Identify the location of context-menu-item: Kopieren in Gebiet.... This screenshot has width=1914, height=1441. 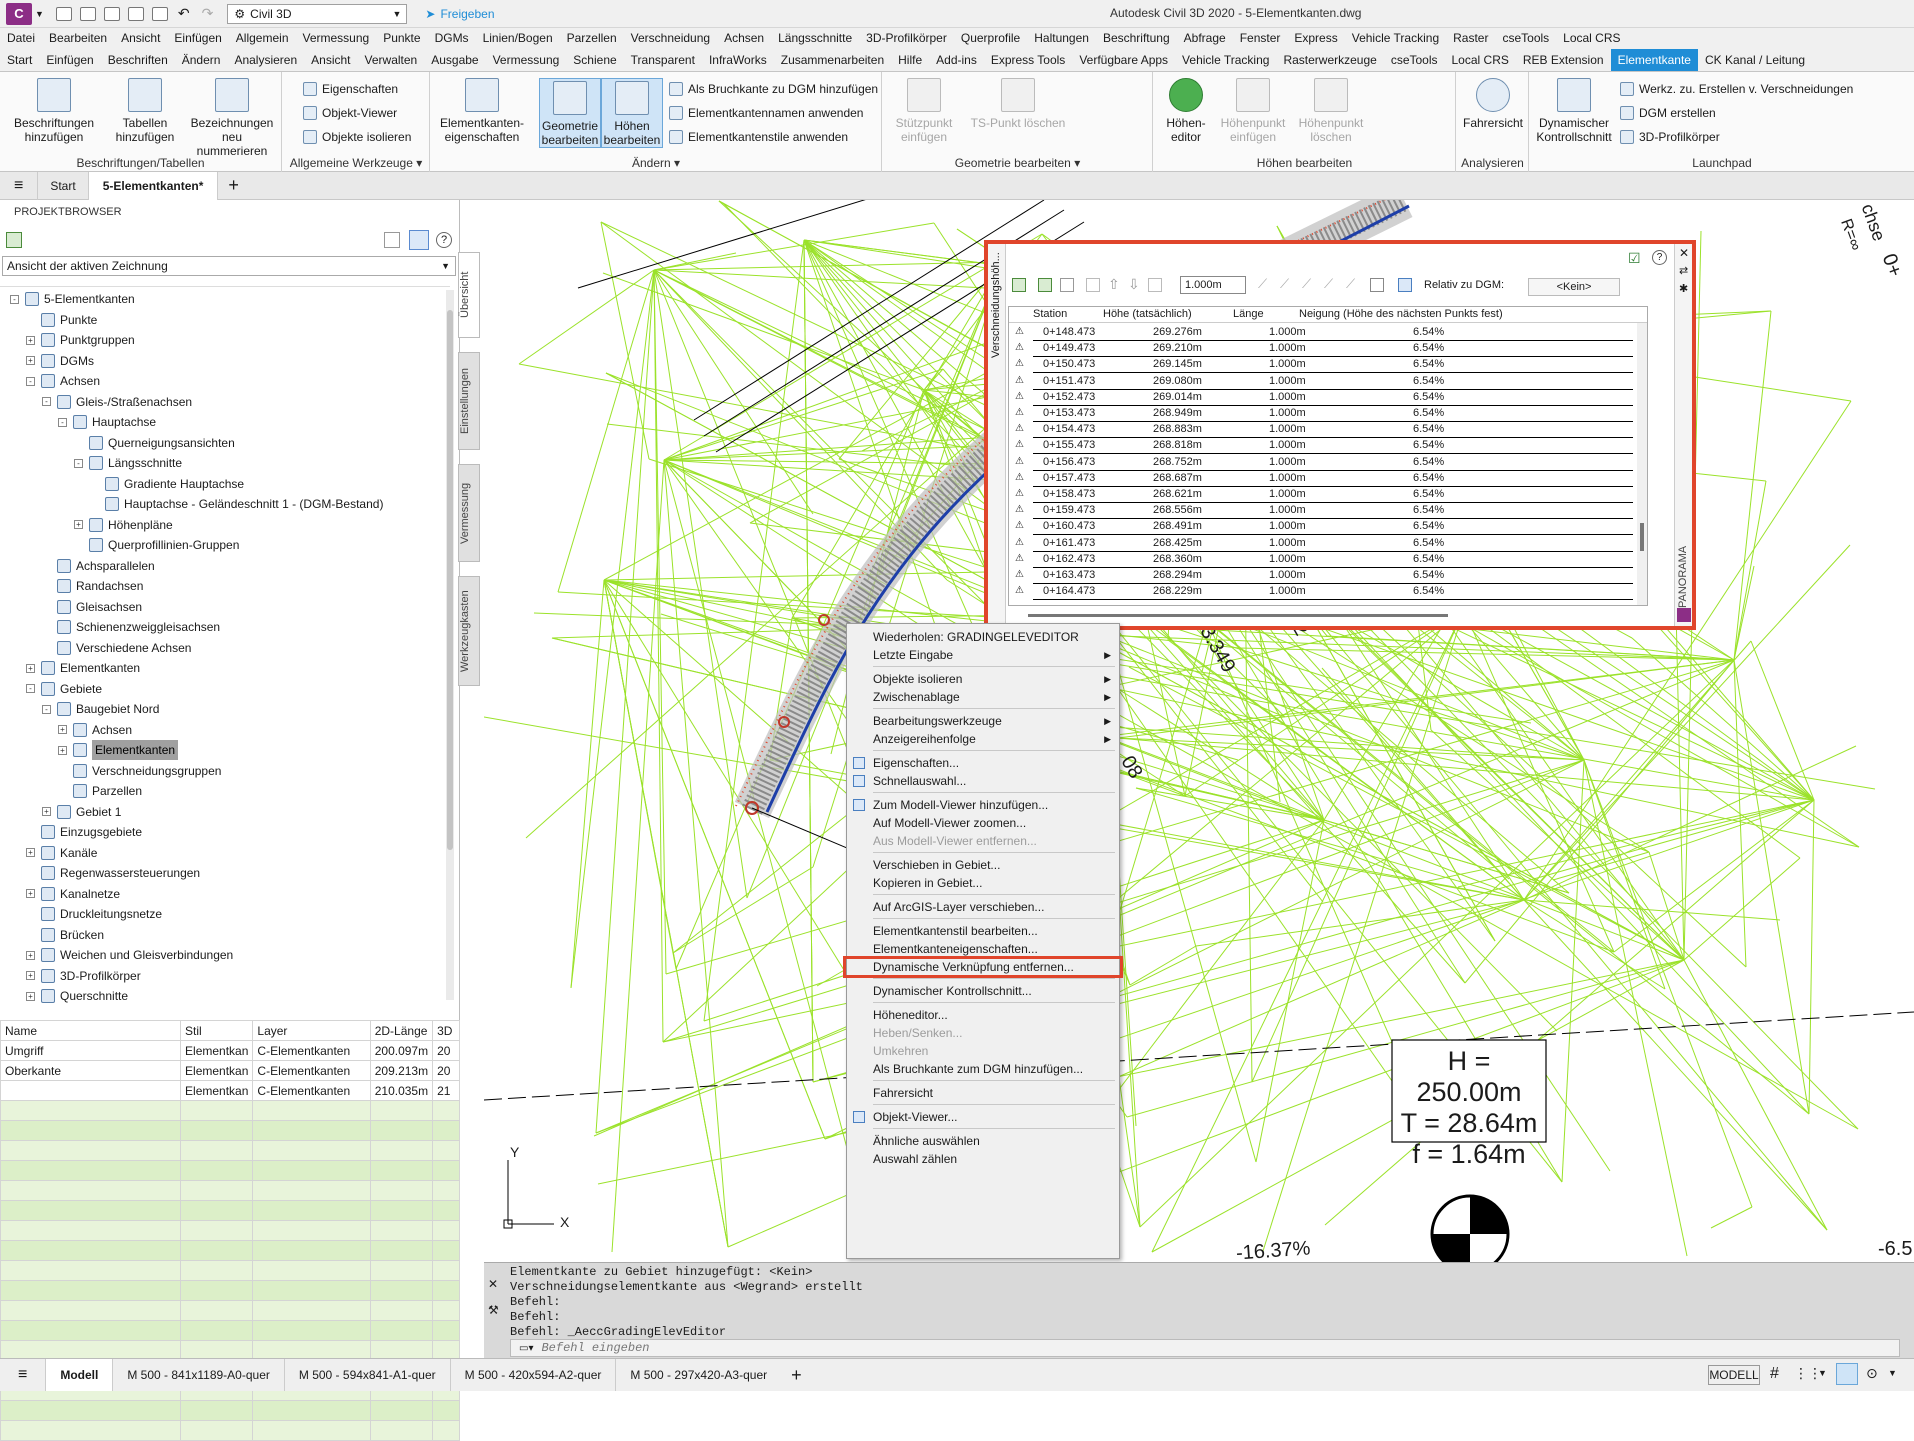
(927, 883).